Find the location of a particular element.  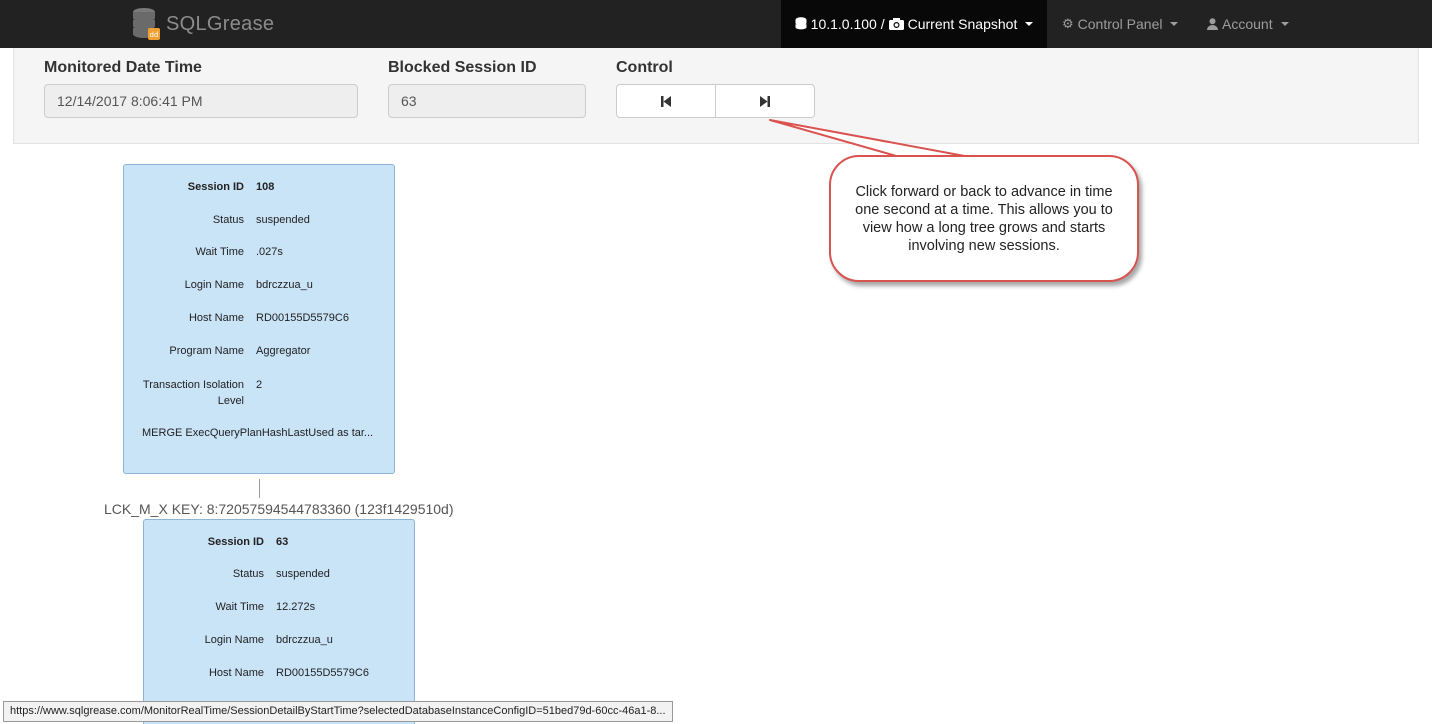

forward-button is located at coordinates (765, 101).